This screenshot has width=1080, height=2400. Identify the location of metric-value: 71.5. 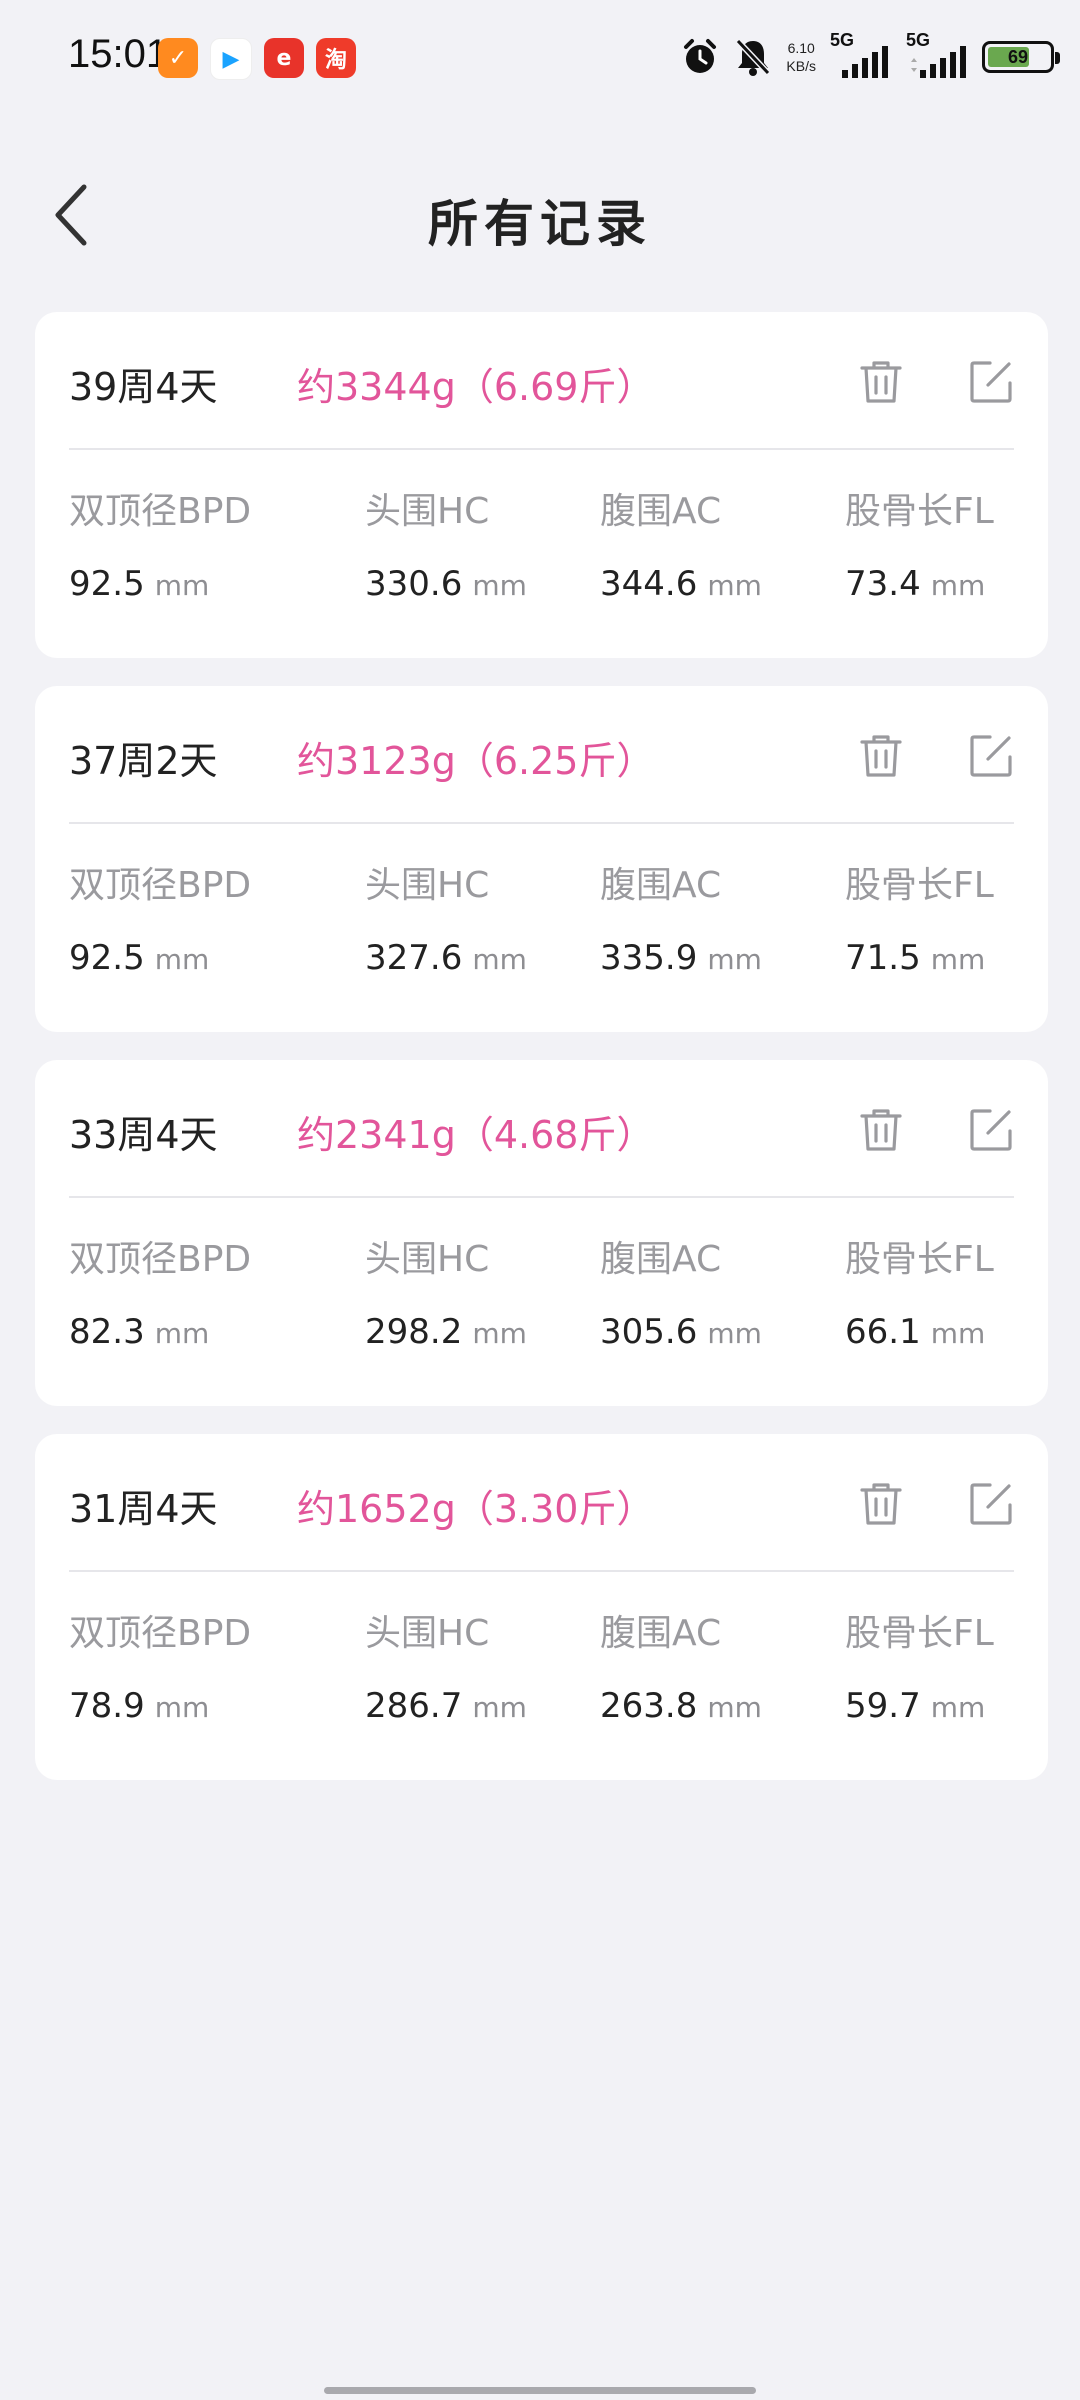
(883, 958).